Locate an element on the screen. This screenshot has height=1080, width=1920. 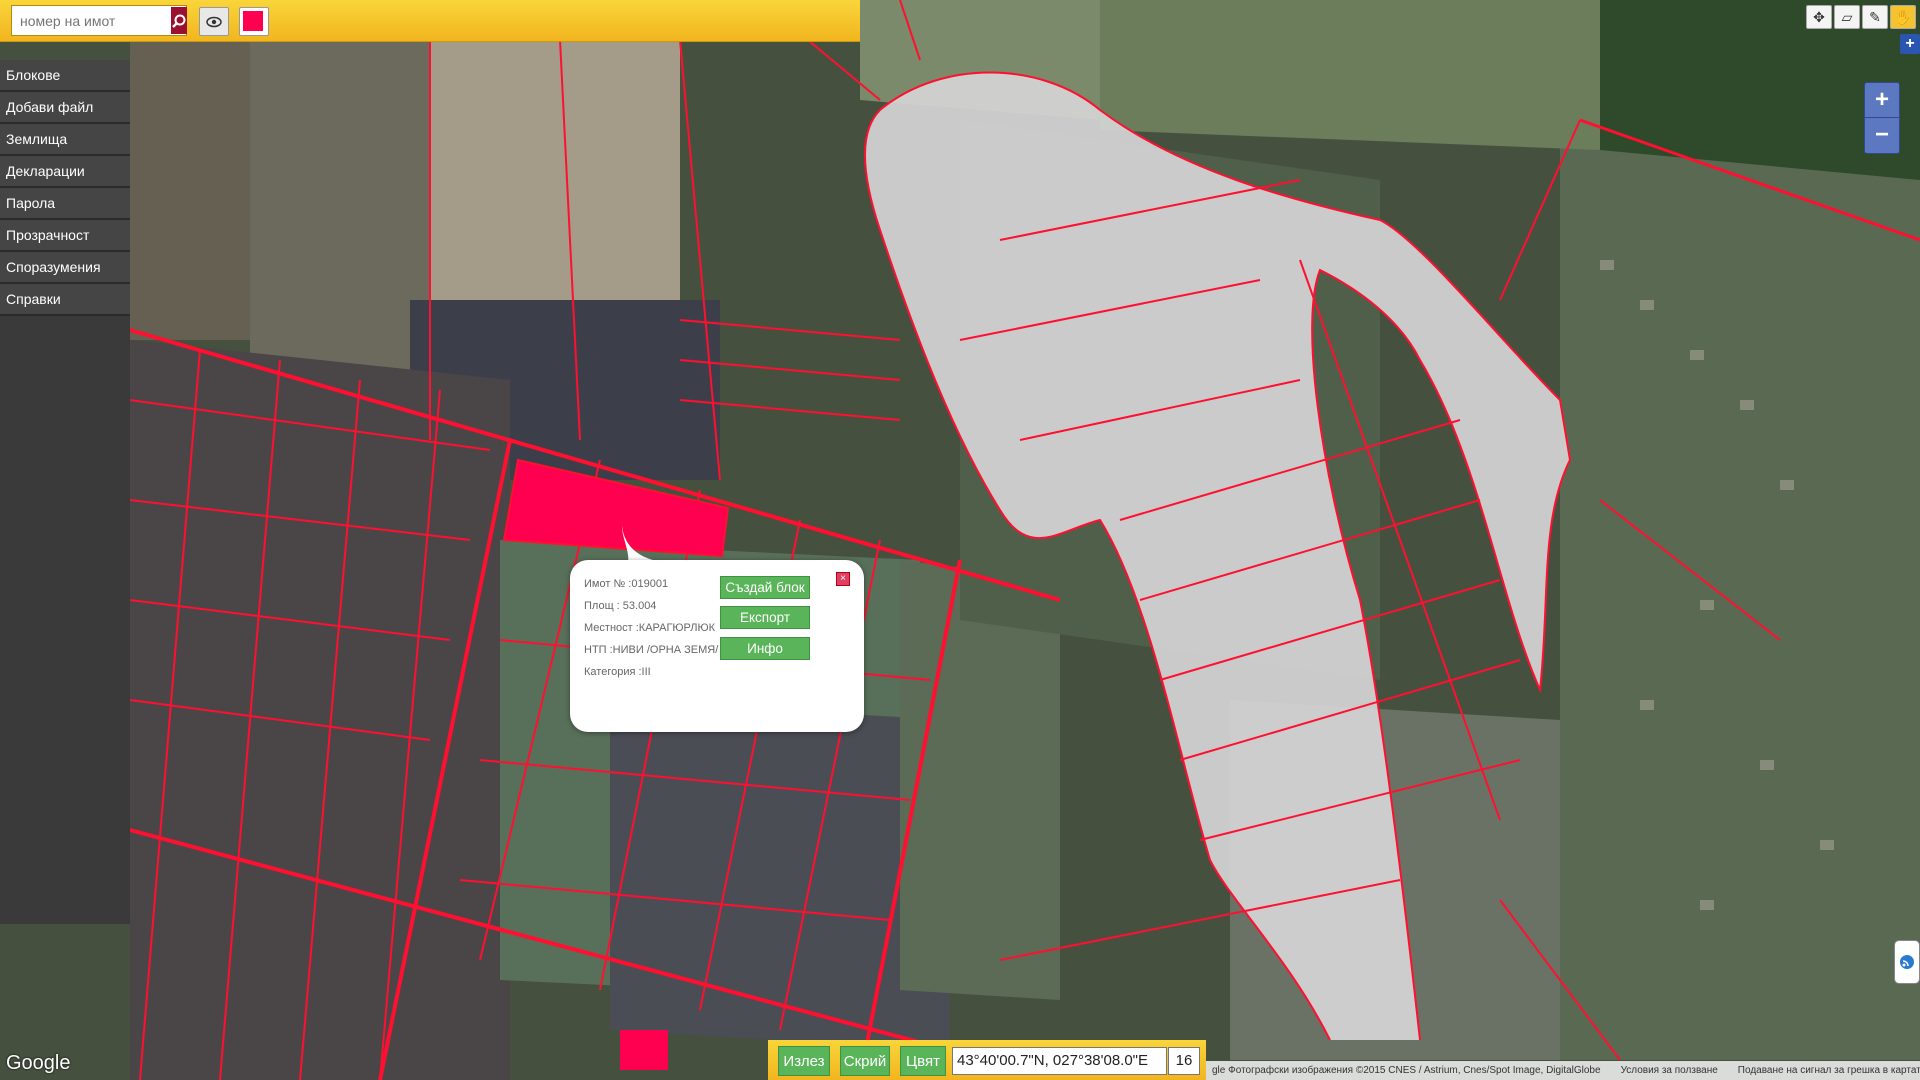
draw-polygon-button: ▱ is located at coordinates (1847, 17).